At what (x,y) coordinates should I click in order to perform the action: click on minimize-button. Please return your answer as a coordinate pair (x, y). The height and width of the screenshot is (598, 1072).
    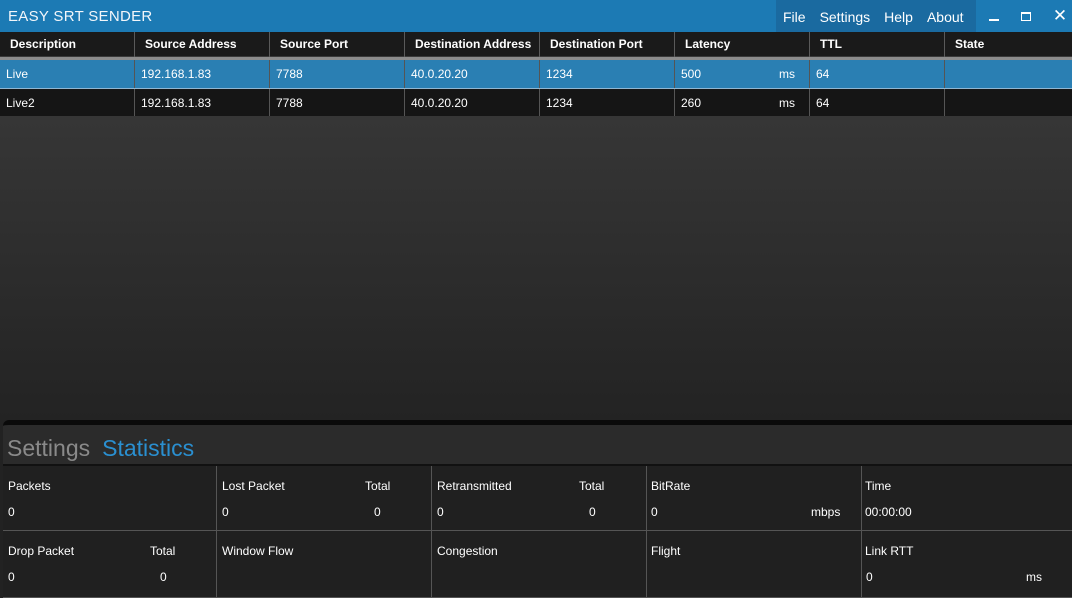
    Looking at the image, I should click on (994, 16).